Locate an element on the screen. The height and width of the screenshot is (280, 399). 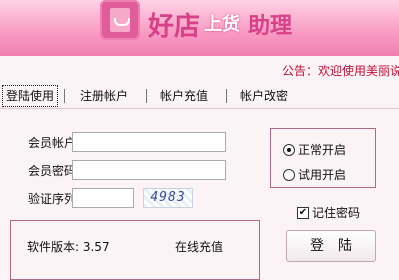
normal-mode-label: 正常开启 is located at coordinates (322, 150).